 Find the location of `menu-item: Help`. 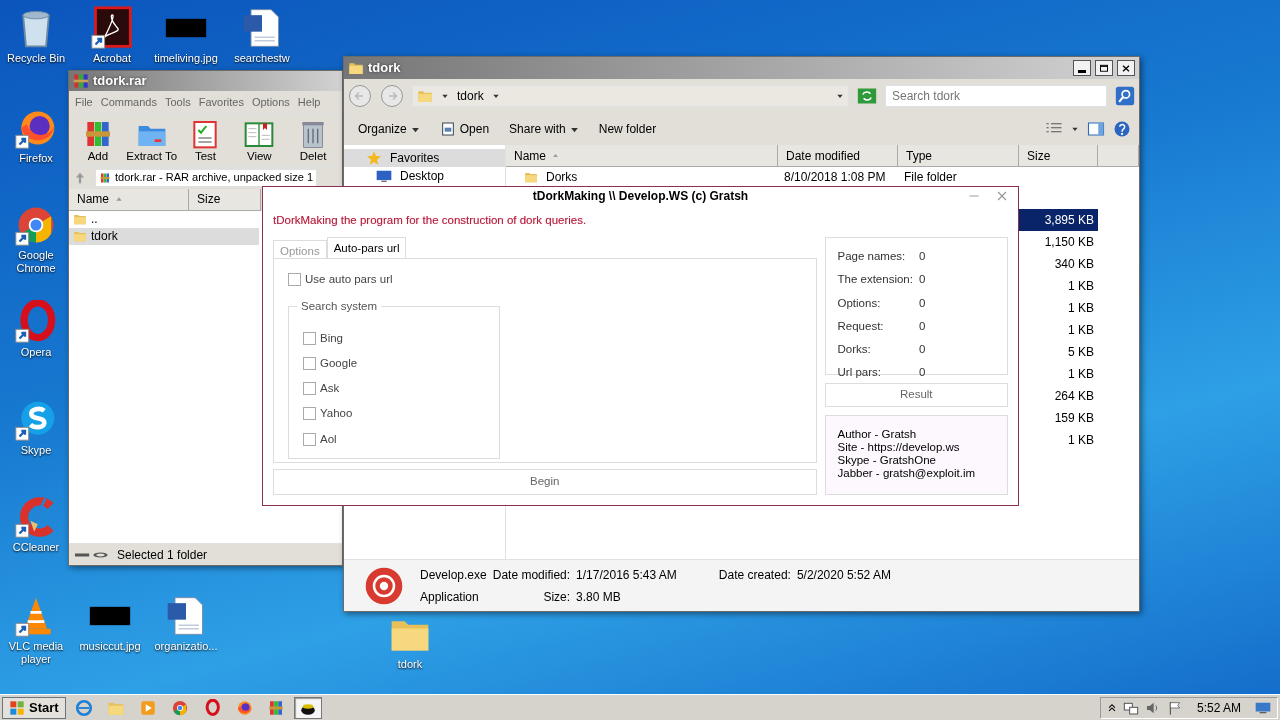

menu-item: Help is located at coordinates (309, 102).